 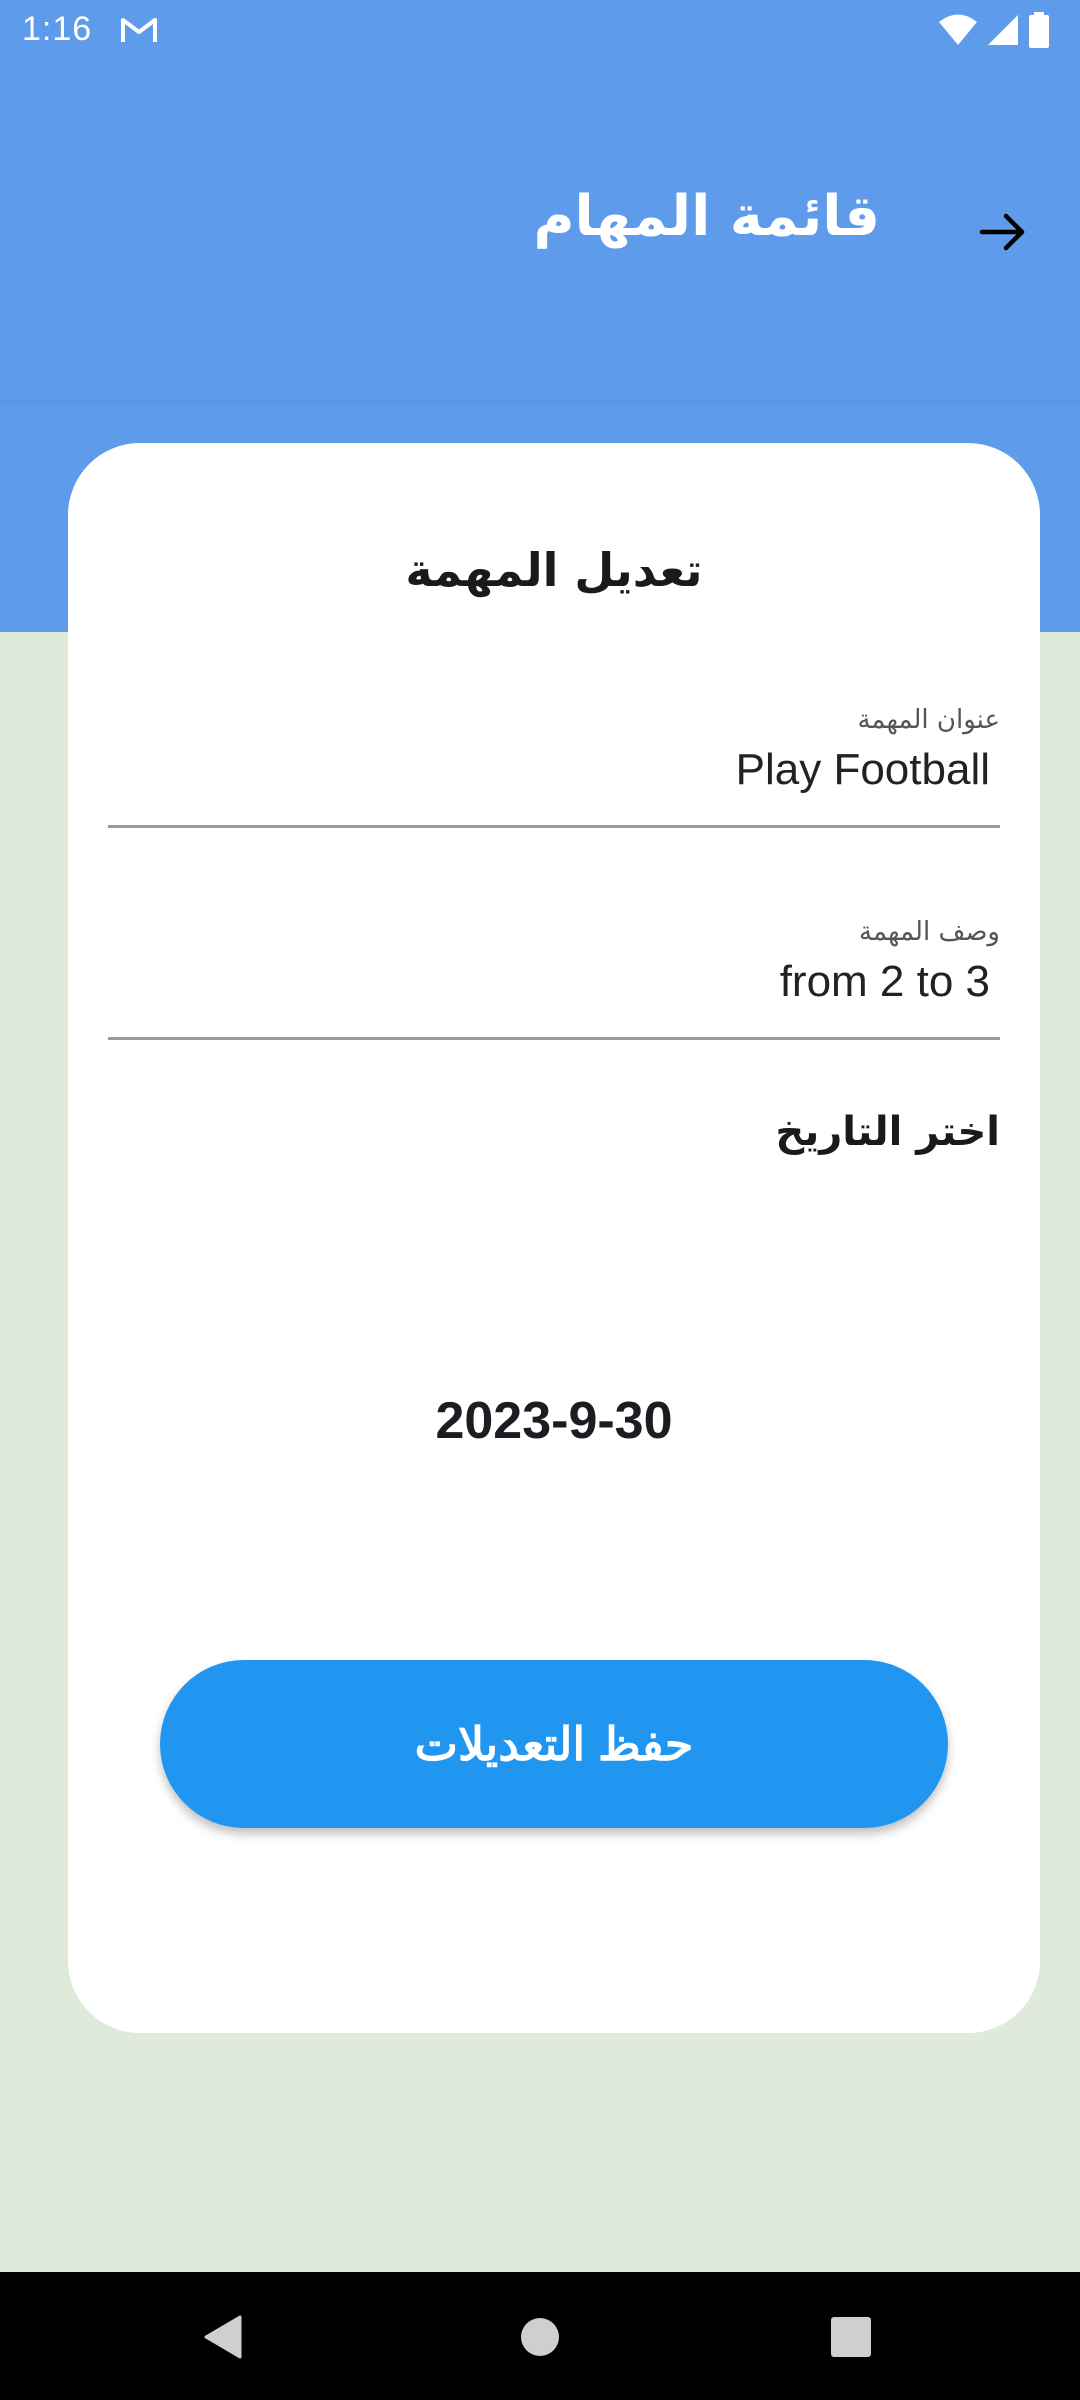 I want to click on status-bar: 1:16, so click(x=540, y=31).